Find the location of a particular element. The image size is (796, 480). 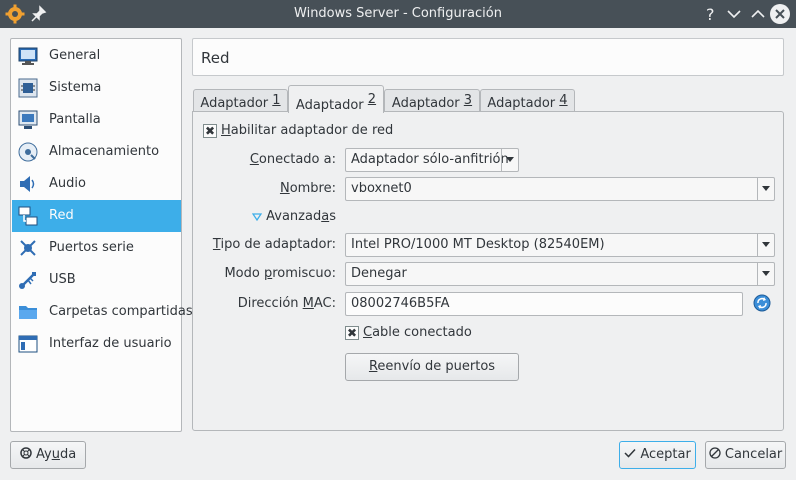

help-footer-button: Ayuda is located at coordinates (48, 455).